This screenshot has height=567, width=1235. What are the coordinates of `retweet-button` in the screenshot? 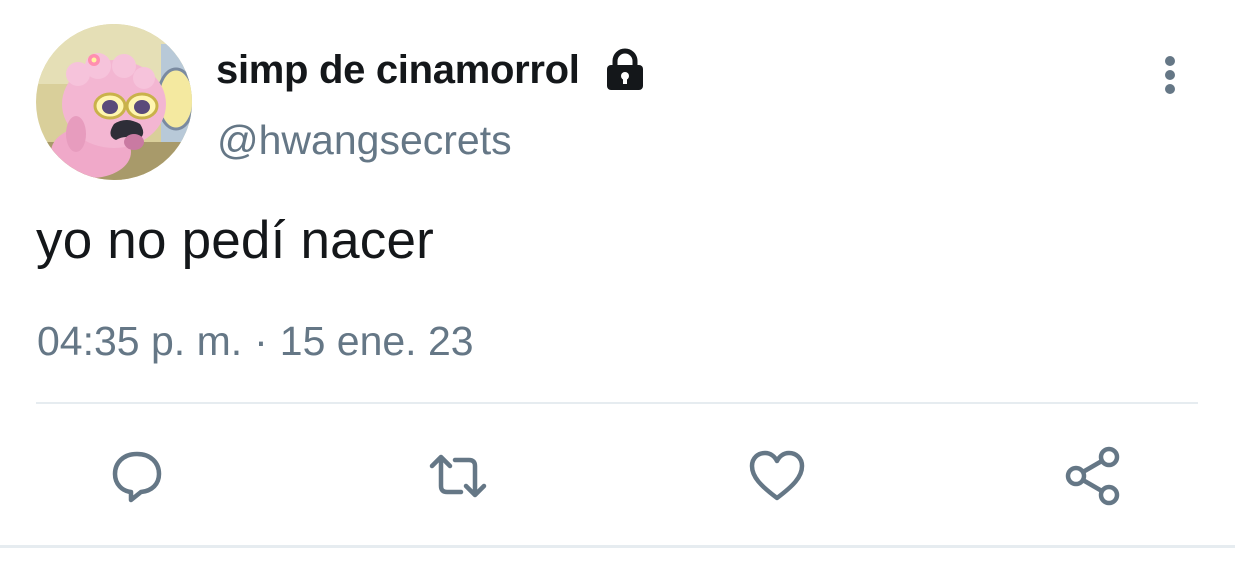 It's located at (458, 476).